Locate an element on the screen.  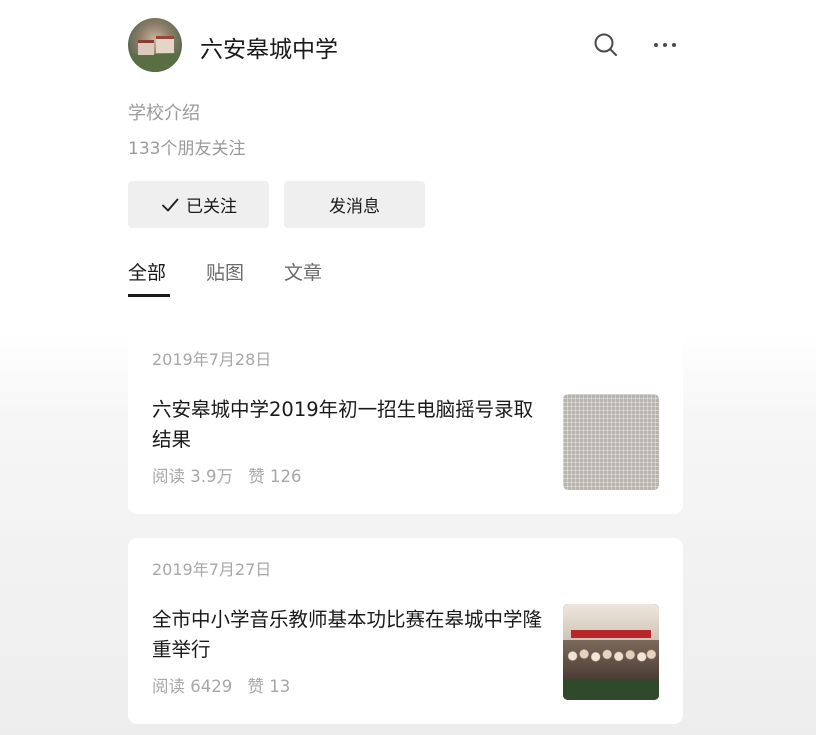
search-icon is located at coordinates (606, 45).